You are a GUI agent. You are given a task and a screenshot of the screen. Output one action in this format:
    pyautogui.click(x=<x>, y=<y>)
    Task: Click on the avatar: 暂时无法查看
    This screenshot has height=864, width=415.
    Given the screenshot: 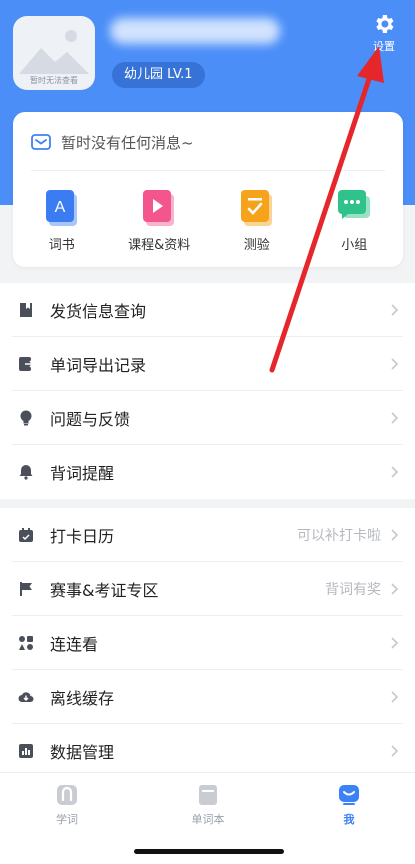 What is the action you would take?
    pyautogui.click(x=54, y=53)
    